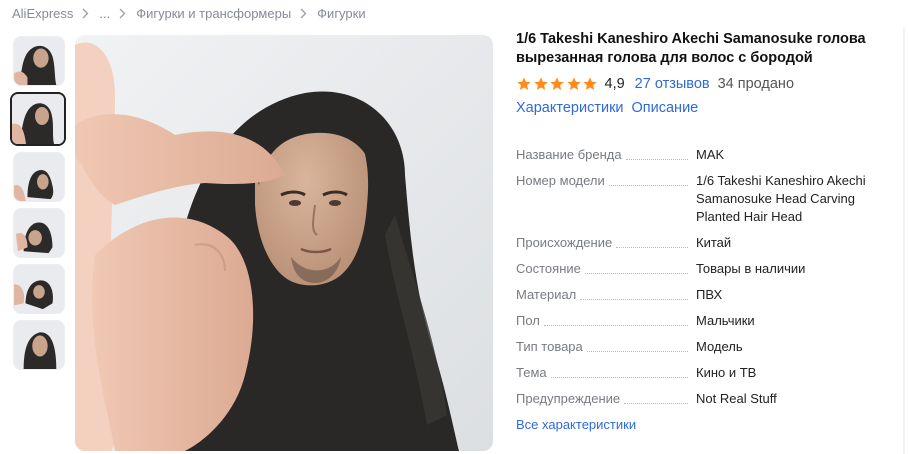 This screenshot has height=454, width=908. I want to click on spec-row-material: Материал ПВХ, so click(706, 295).